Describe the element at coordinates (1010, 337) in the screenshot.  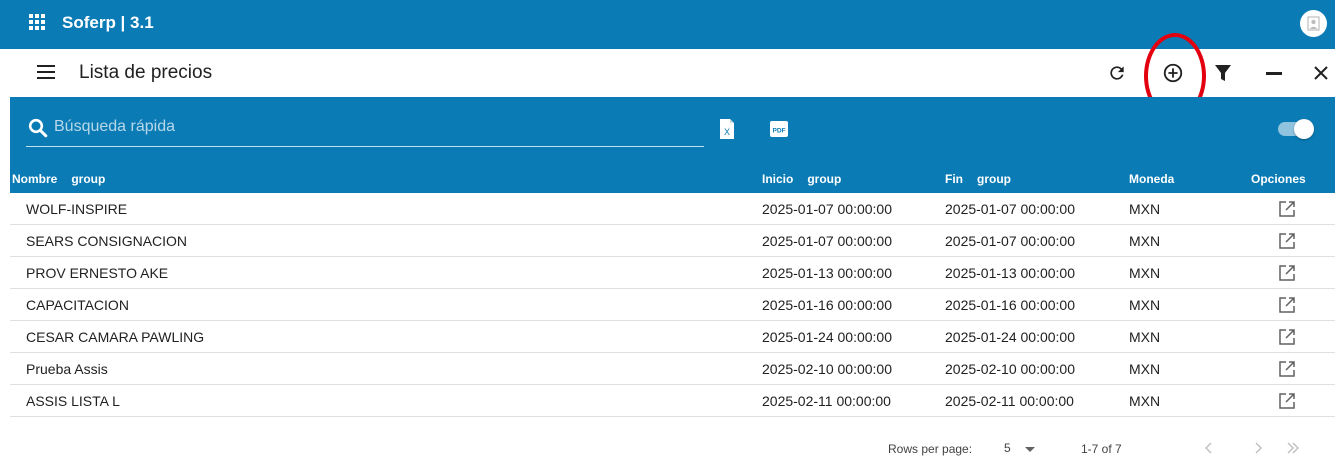
I see `cell-fin: 2025-01-24 00:00:00` at that location.